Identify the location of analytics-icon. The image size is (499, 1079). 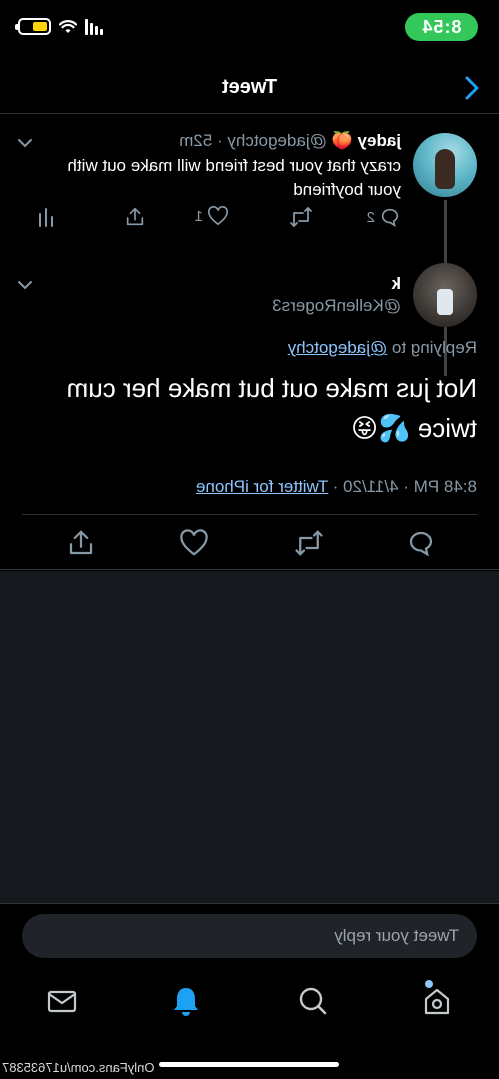
(46, 217).